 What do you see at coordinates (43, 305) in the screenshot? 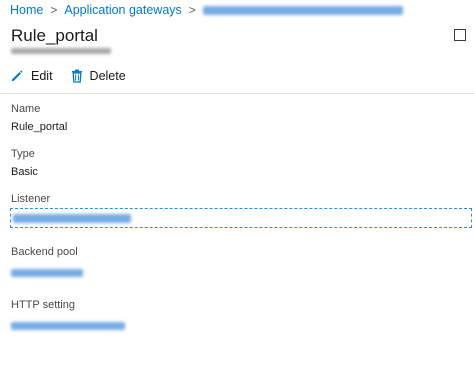
I see `http-setting-label: HTTP setting` at bounding box center [43, 305].